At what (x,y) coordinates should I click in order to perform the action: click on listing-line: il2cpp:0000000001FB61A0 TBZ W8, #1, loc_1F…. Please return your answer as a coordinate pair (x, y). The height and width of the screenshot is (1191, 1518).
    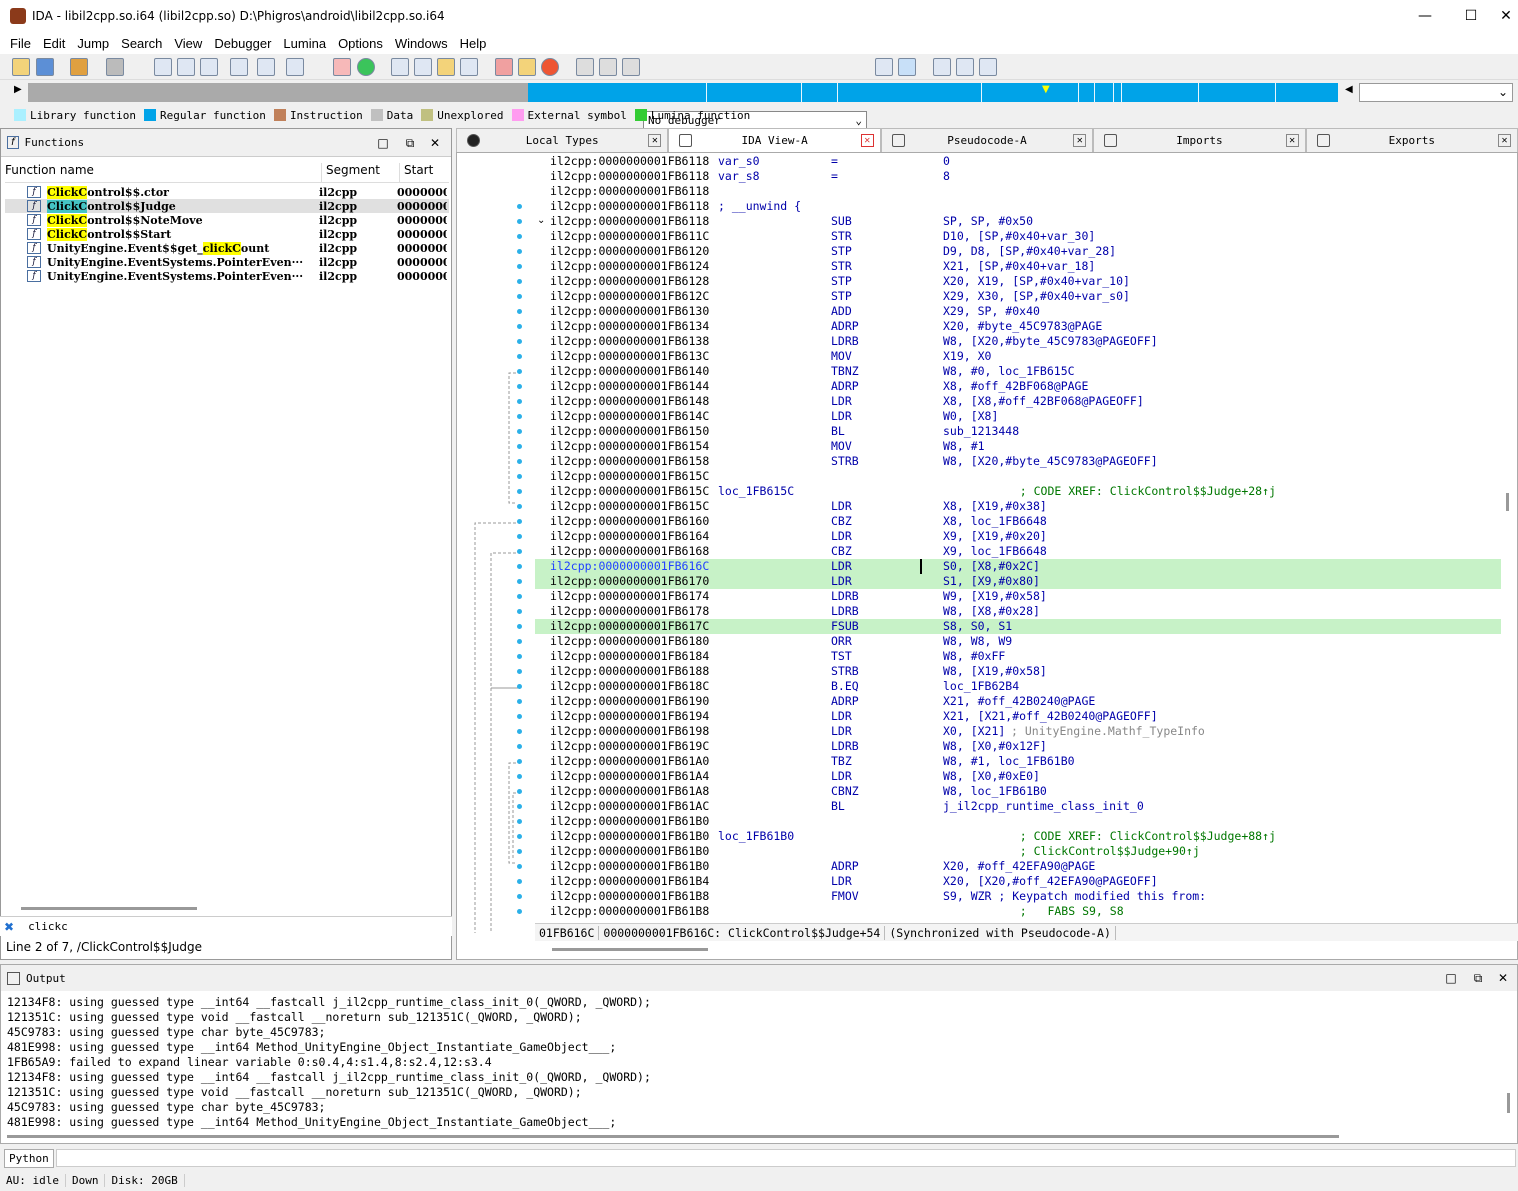
    Looking at the image, I should click on (1018, 761).